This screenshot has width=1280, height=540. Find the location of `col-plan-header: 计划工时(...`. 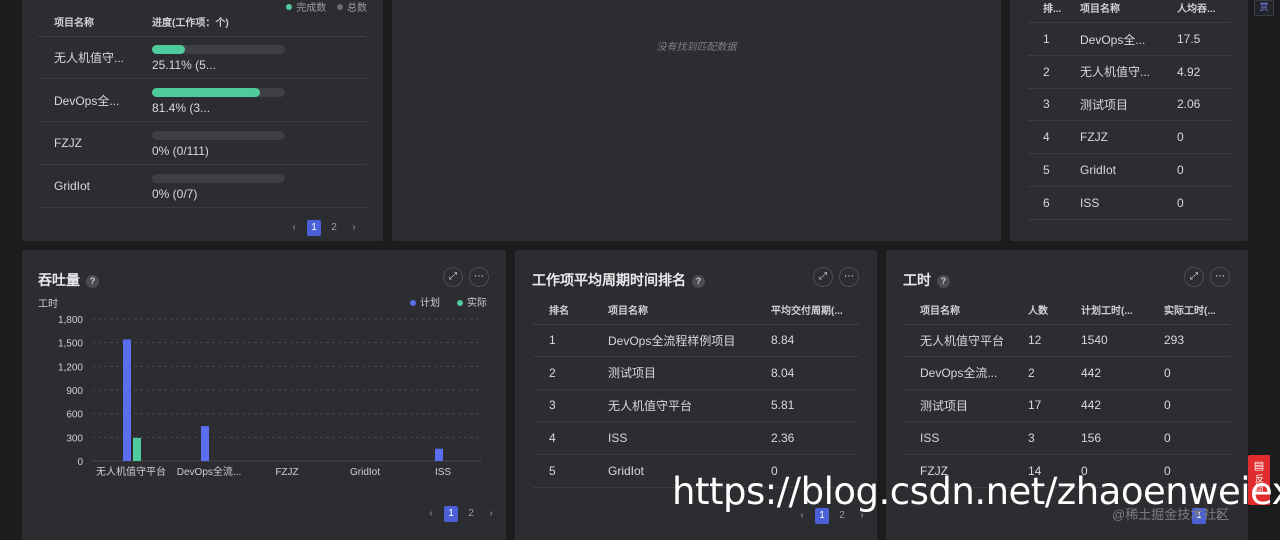

col-plan-header: 计划工时(... is located at coordinates (1107, 311).